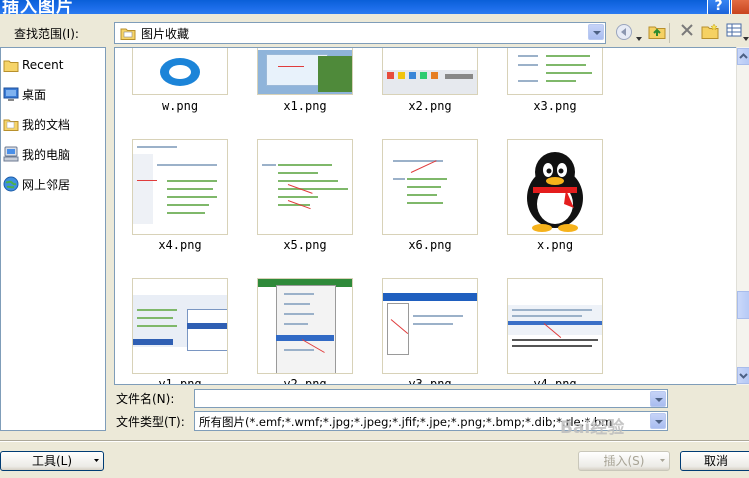 Image resolution: width=749 pixels, height=478 pixels. Describe the element at coordinates (128, 34) in the screenshot. I see `folder-icon` at that location.